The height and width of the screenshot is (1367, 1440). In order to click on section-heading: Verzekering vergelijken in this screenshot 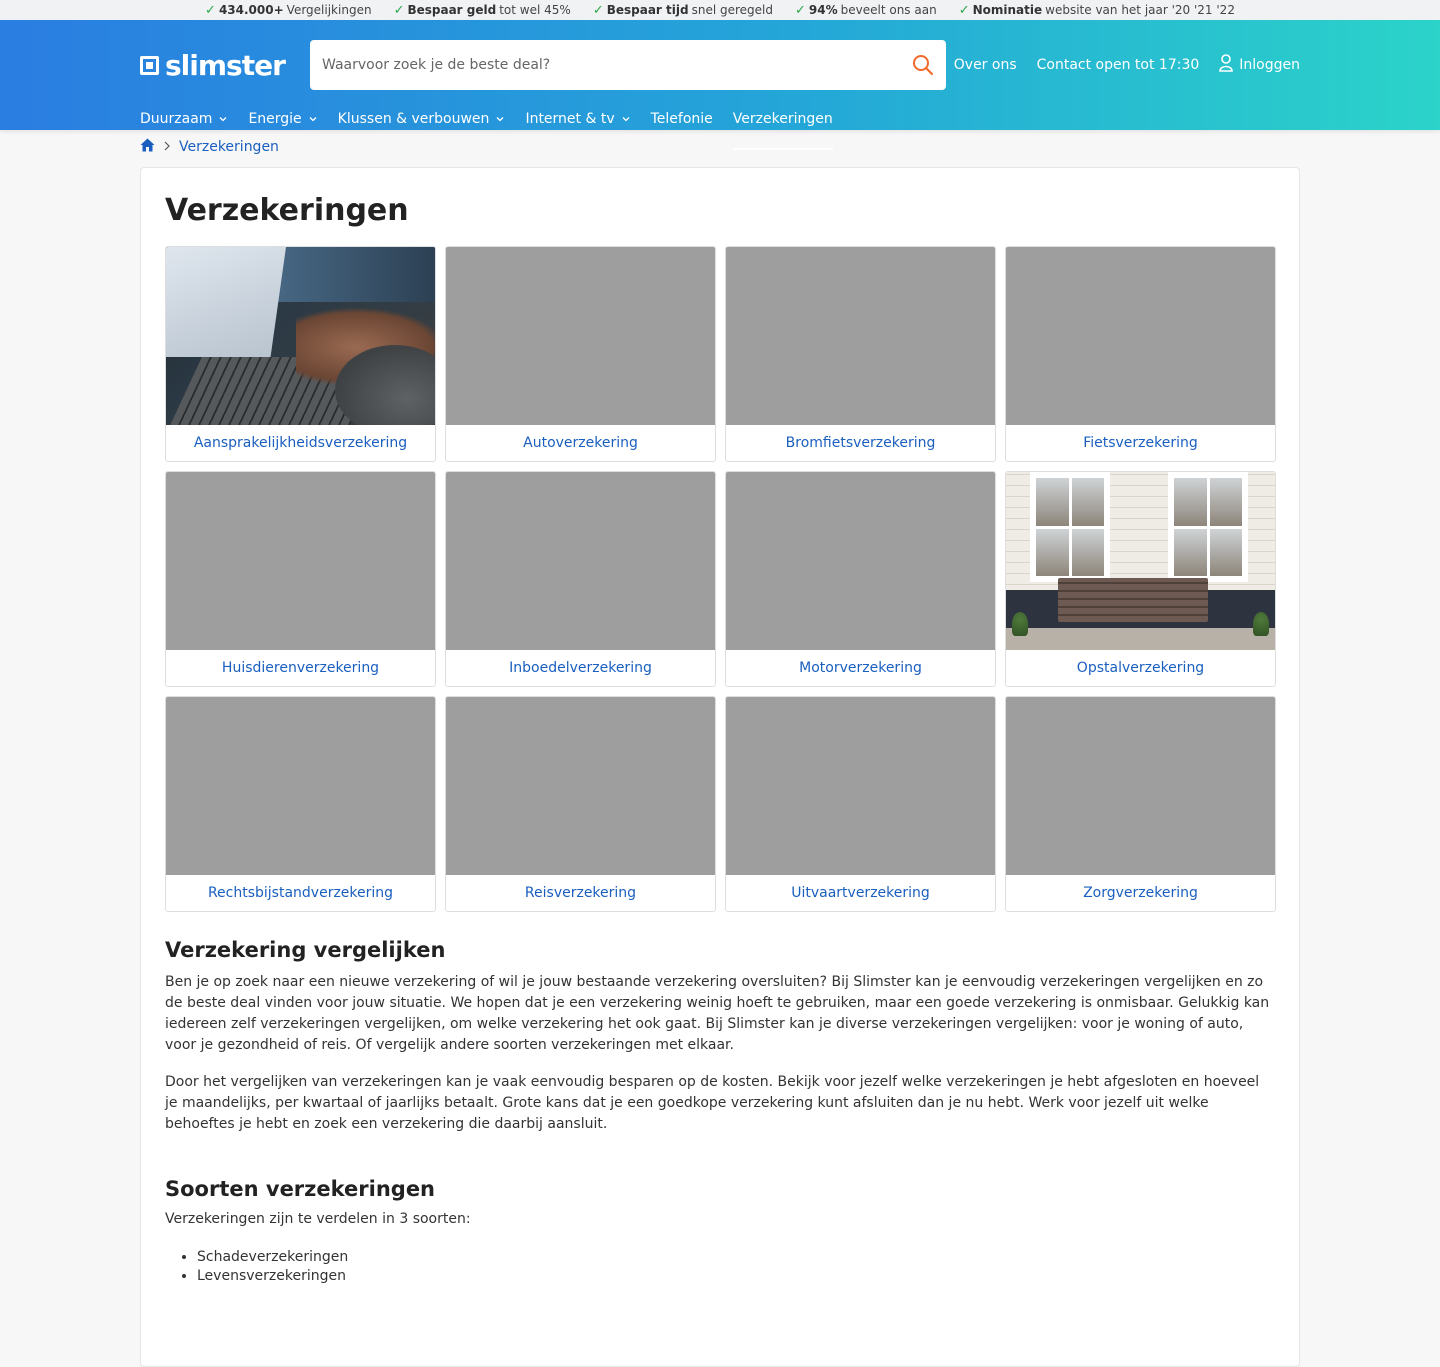, I will do `click(305, 950)`.